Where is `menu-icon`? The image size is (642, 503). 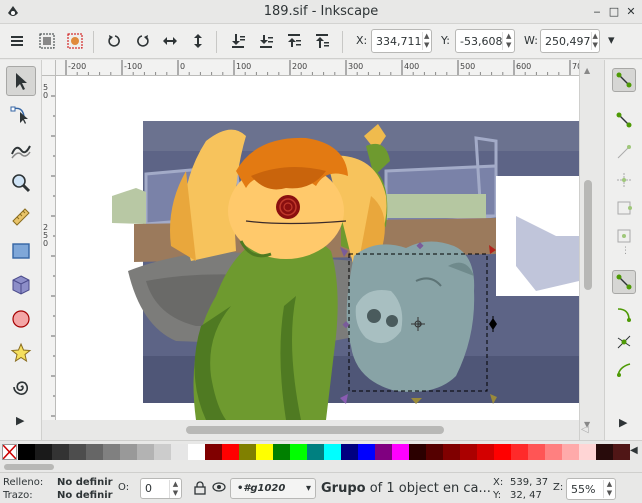
menu-icon is located at coordinates (17, 41).